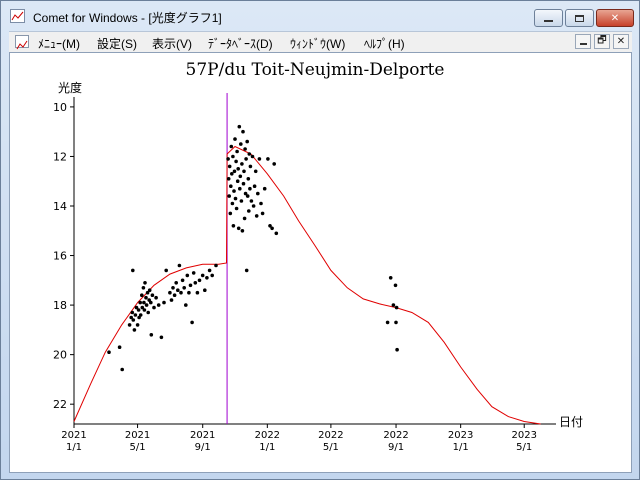 This screenshot has width=640, height=480. I want to click on maximize-button, so click(579, 18).